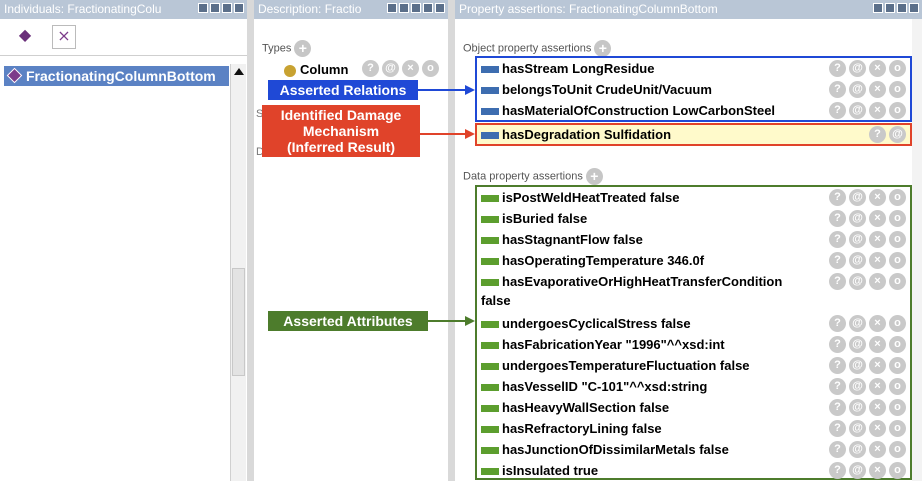 The height and width of the screenshot is (481, 922). I want to click on data-assertion-row: hasJunctionOfDissimilarMetals false? @ × o, so click(692, 449).